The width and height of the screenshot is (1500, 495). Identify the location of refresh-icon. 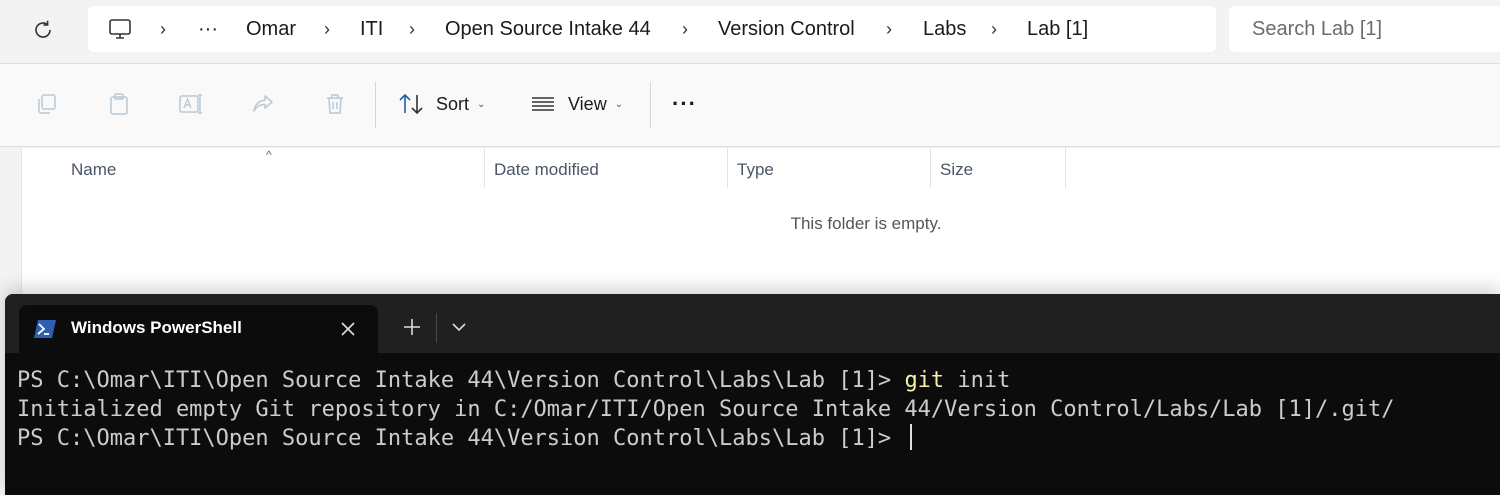
(43, 29).